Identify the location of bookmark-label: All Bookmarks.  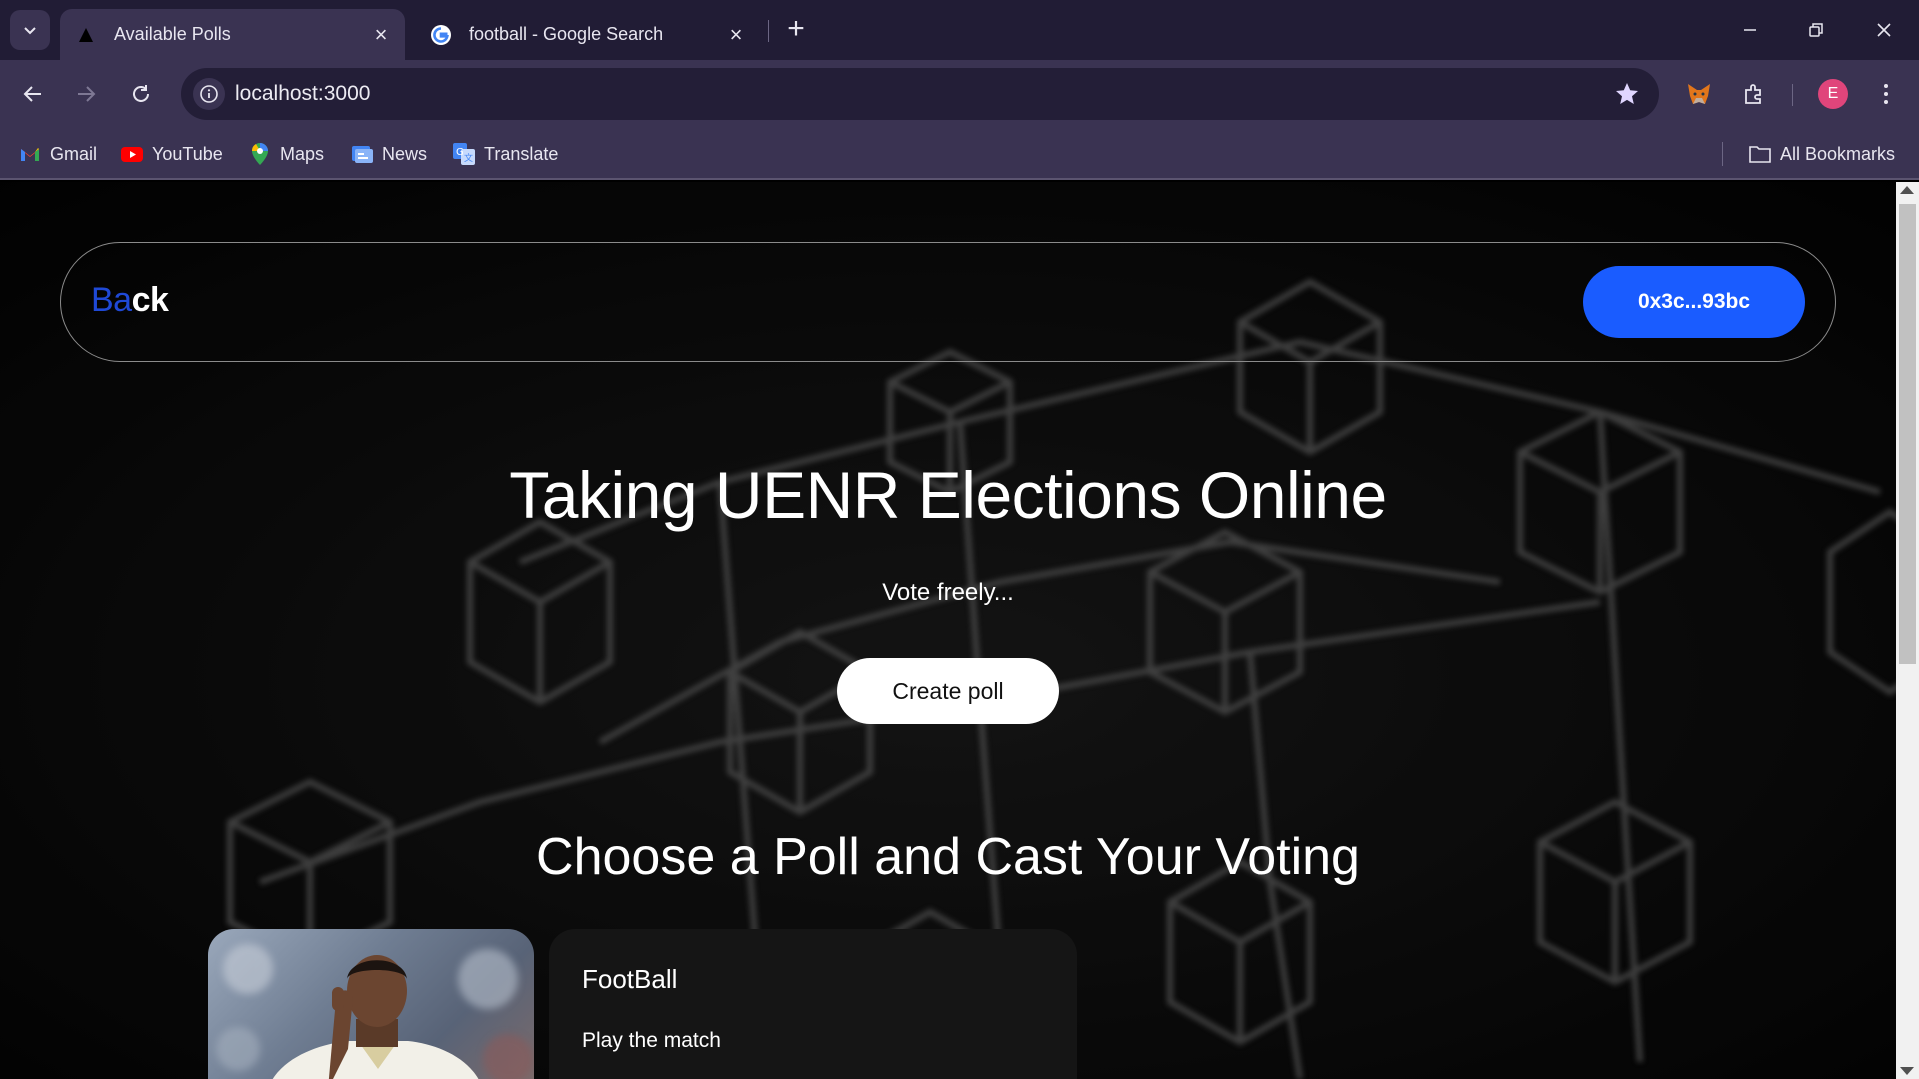
(1838, 153).